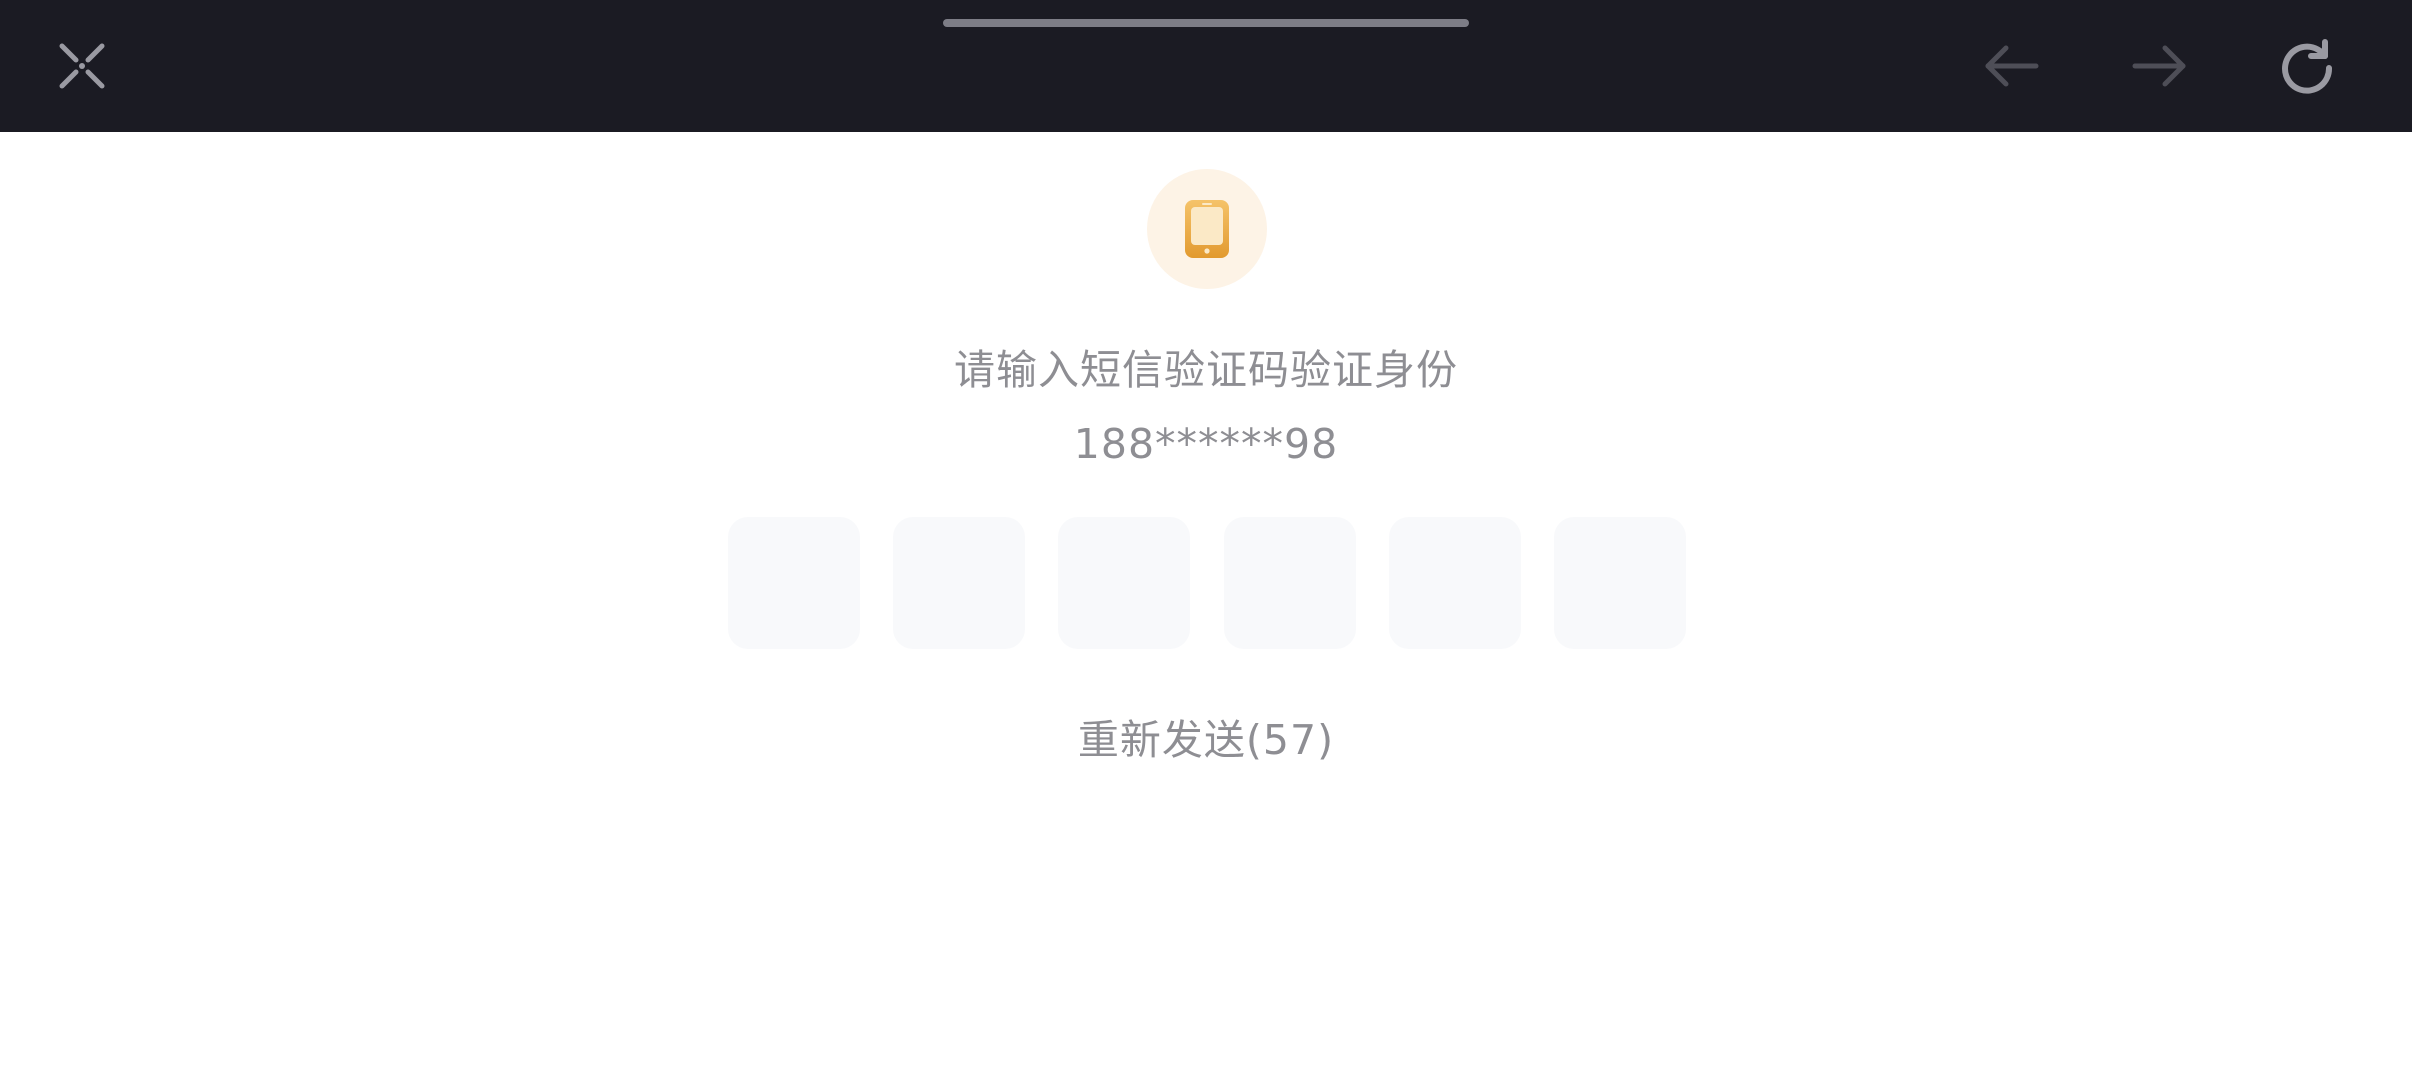 This screenshot has height=1084, width=2412. I want to click on close-x-icon, so click(82, 66).